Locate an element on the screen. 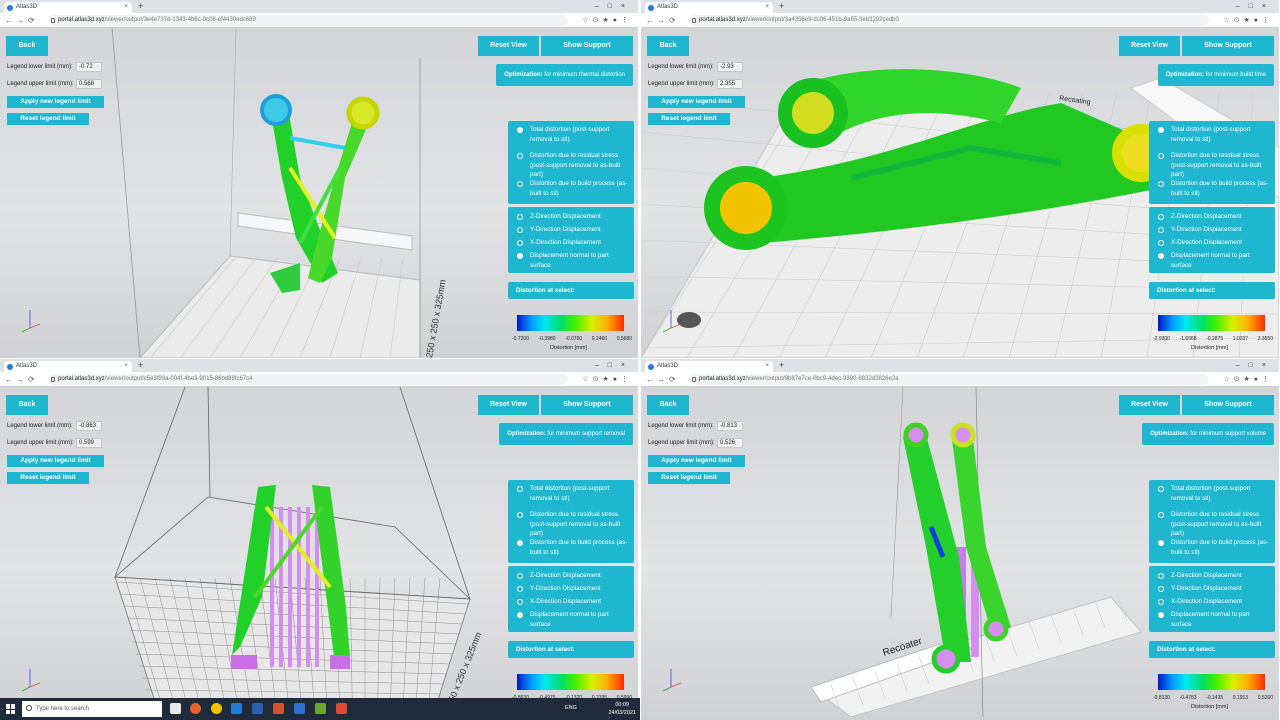 This screenshot has height=720, width=1280. windows-start-icon is located at coordinates (11, 709).